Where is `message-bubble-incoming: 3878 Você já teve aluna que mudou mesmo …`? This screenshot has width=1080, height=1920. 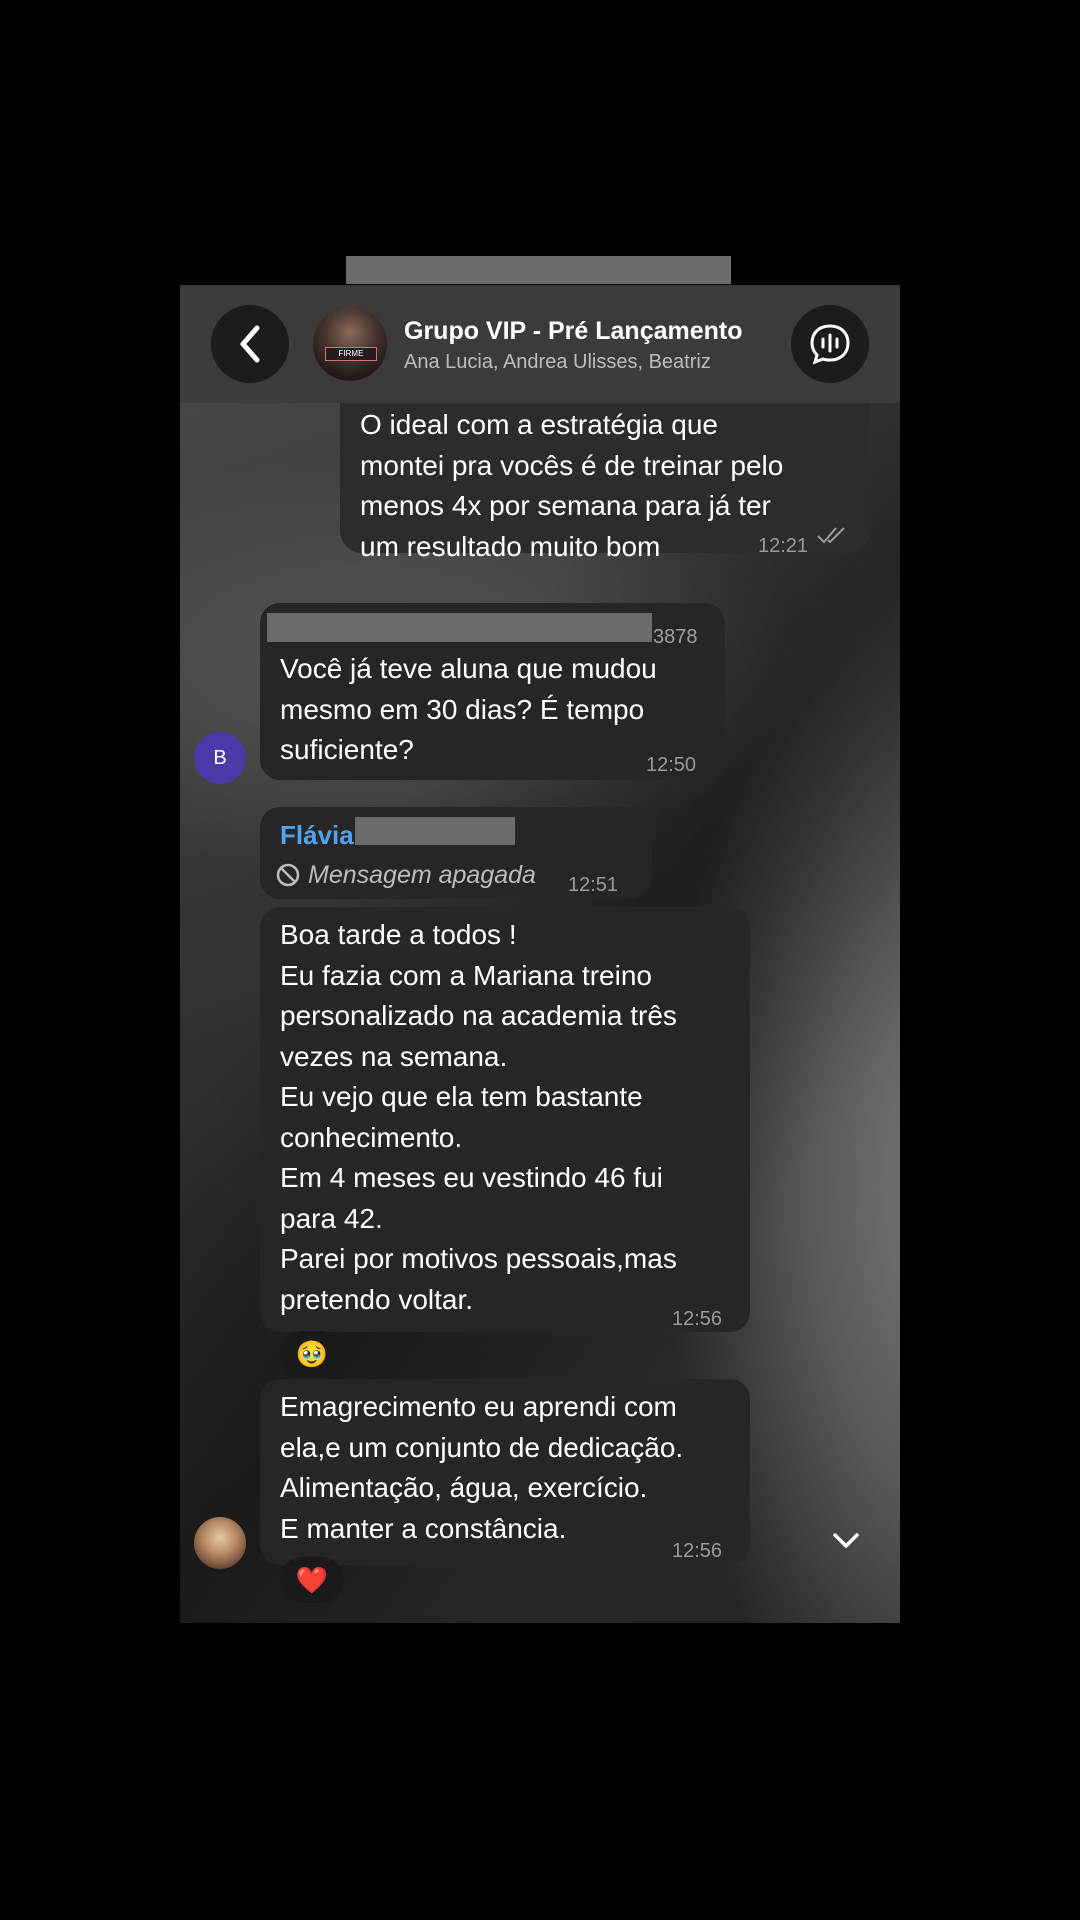
message-bubble-incoming: 3878 Você já teve aluna que mudou mesmo … is located at coordinates (492, 691).